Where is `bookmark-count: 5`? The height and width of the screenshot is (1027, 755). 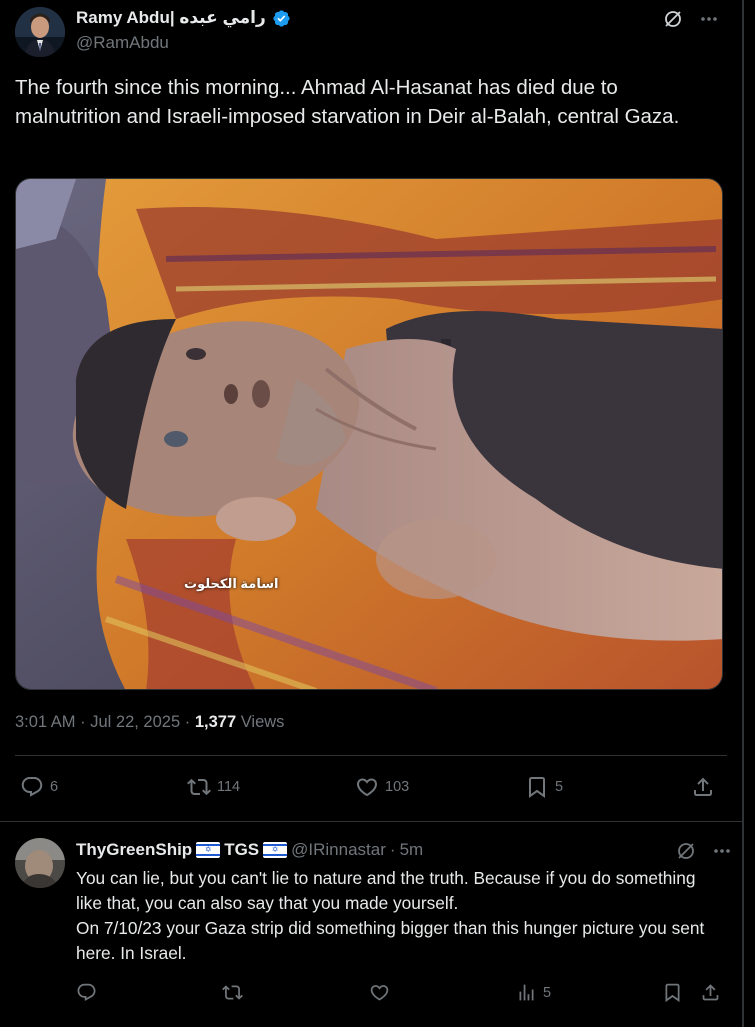 bookmark-count: 5 is located at coordinates (559, 787).